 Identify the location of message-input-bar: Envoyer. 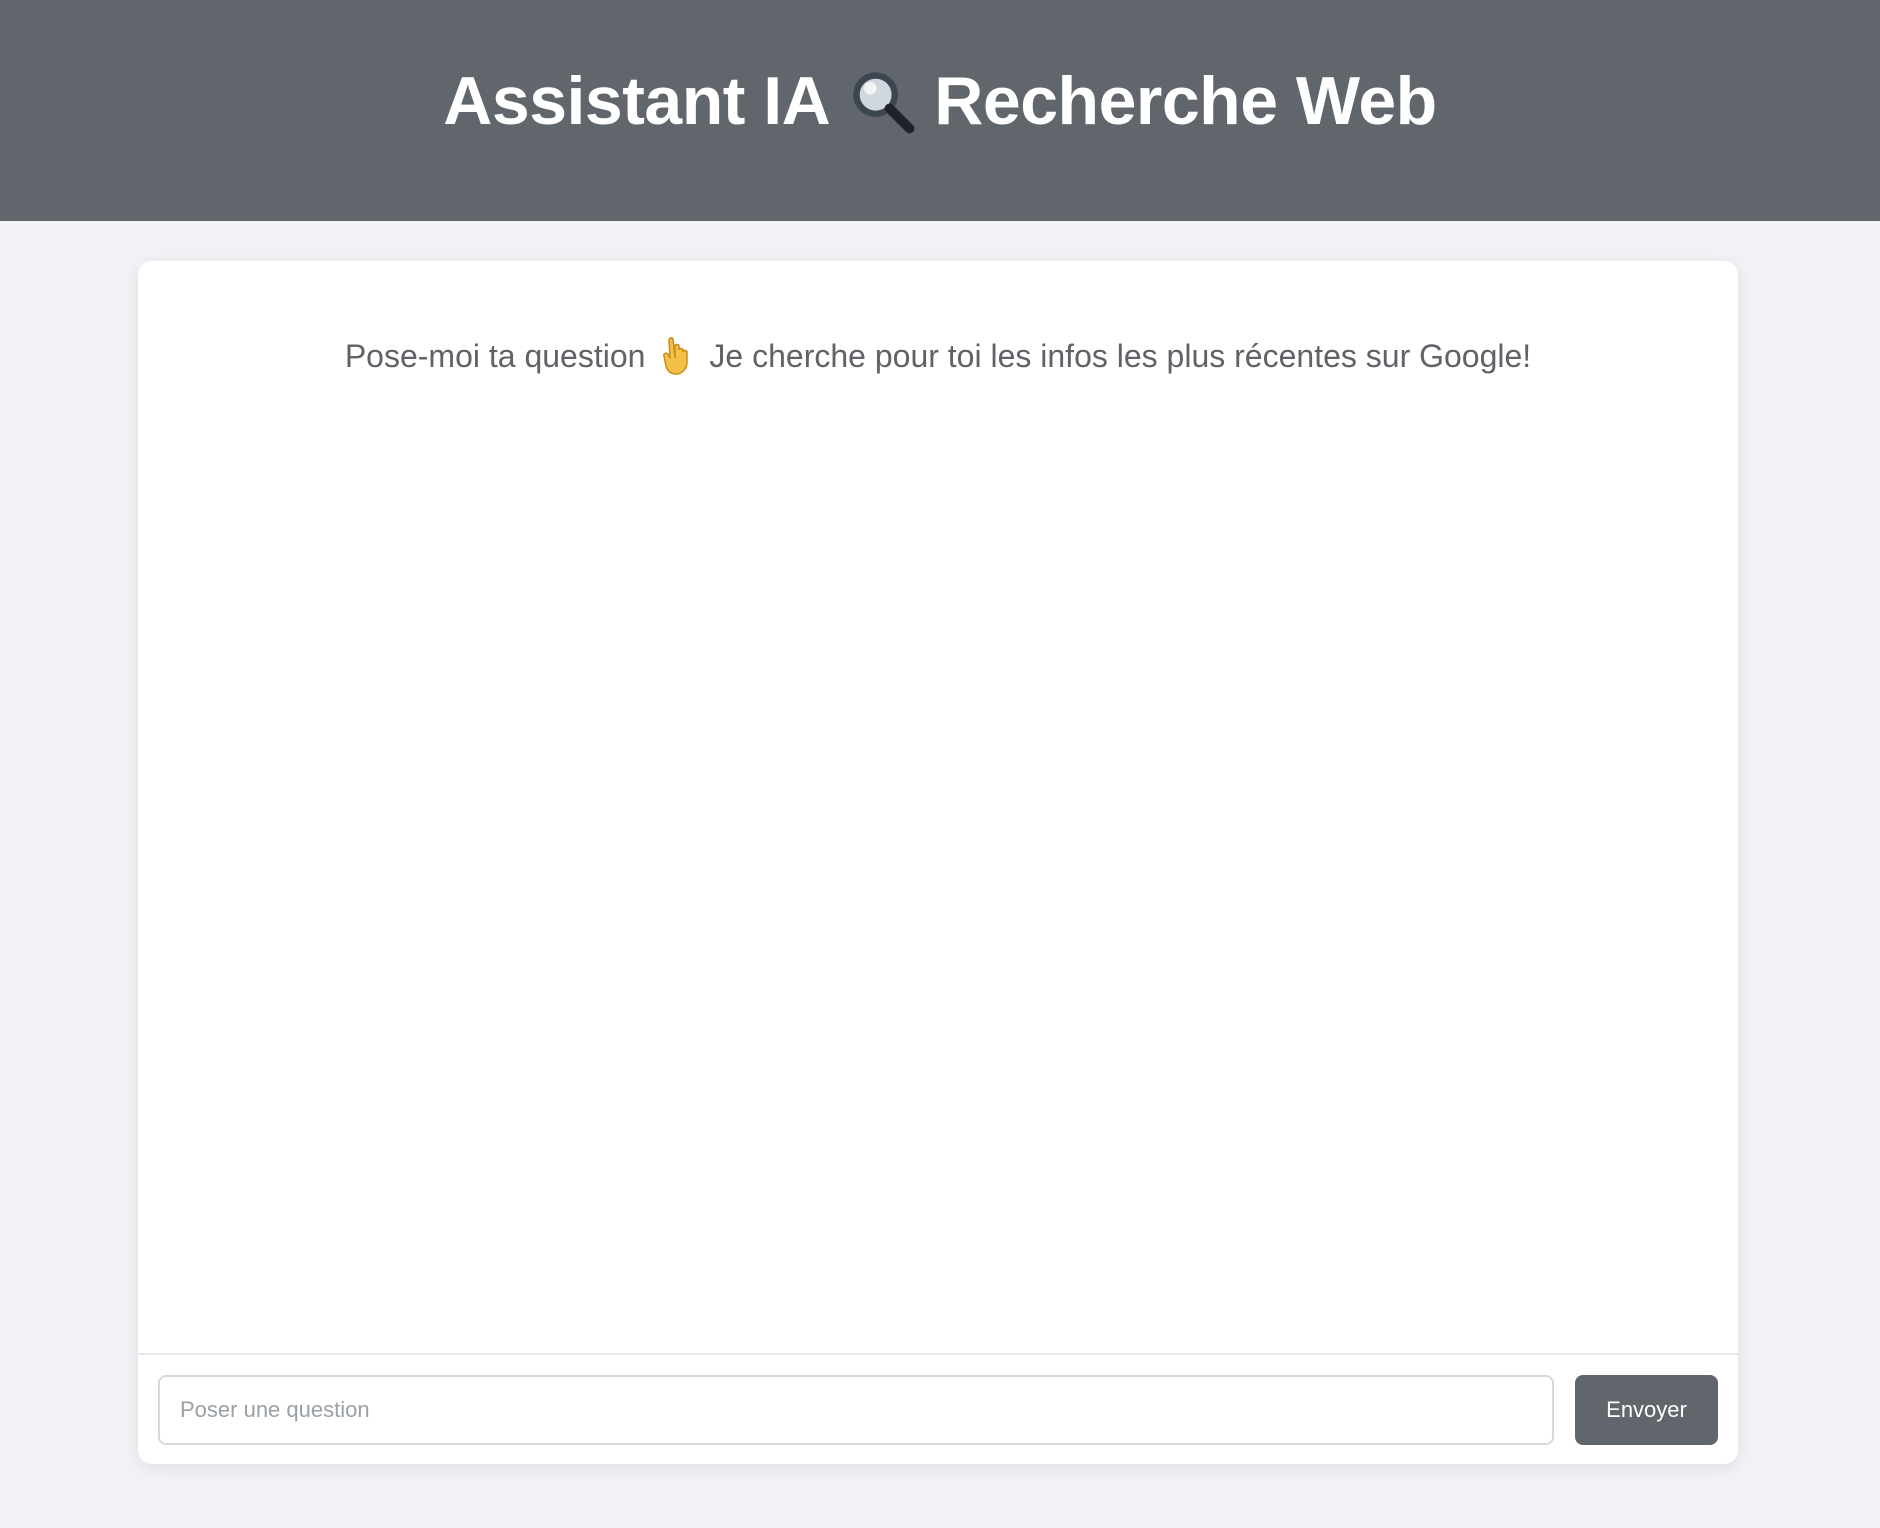
(938, 1408).